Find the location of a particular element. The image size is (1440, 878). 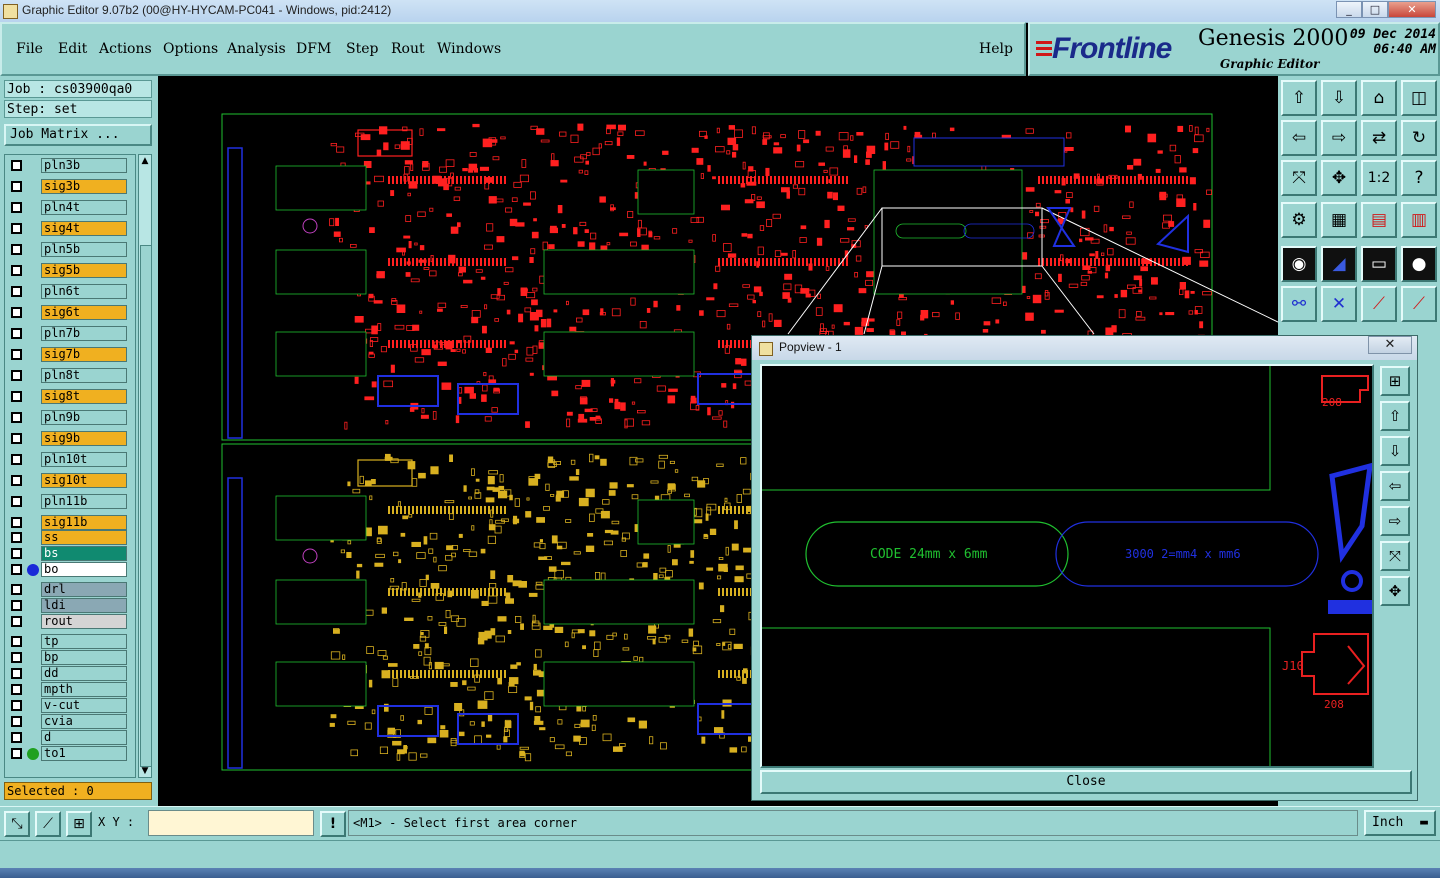

layer-name: sig5b is located at coordinates (84, 270).